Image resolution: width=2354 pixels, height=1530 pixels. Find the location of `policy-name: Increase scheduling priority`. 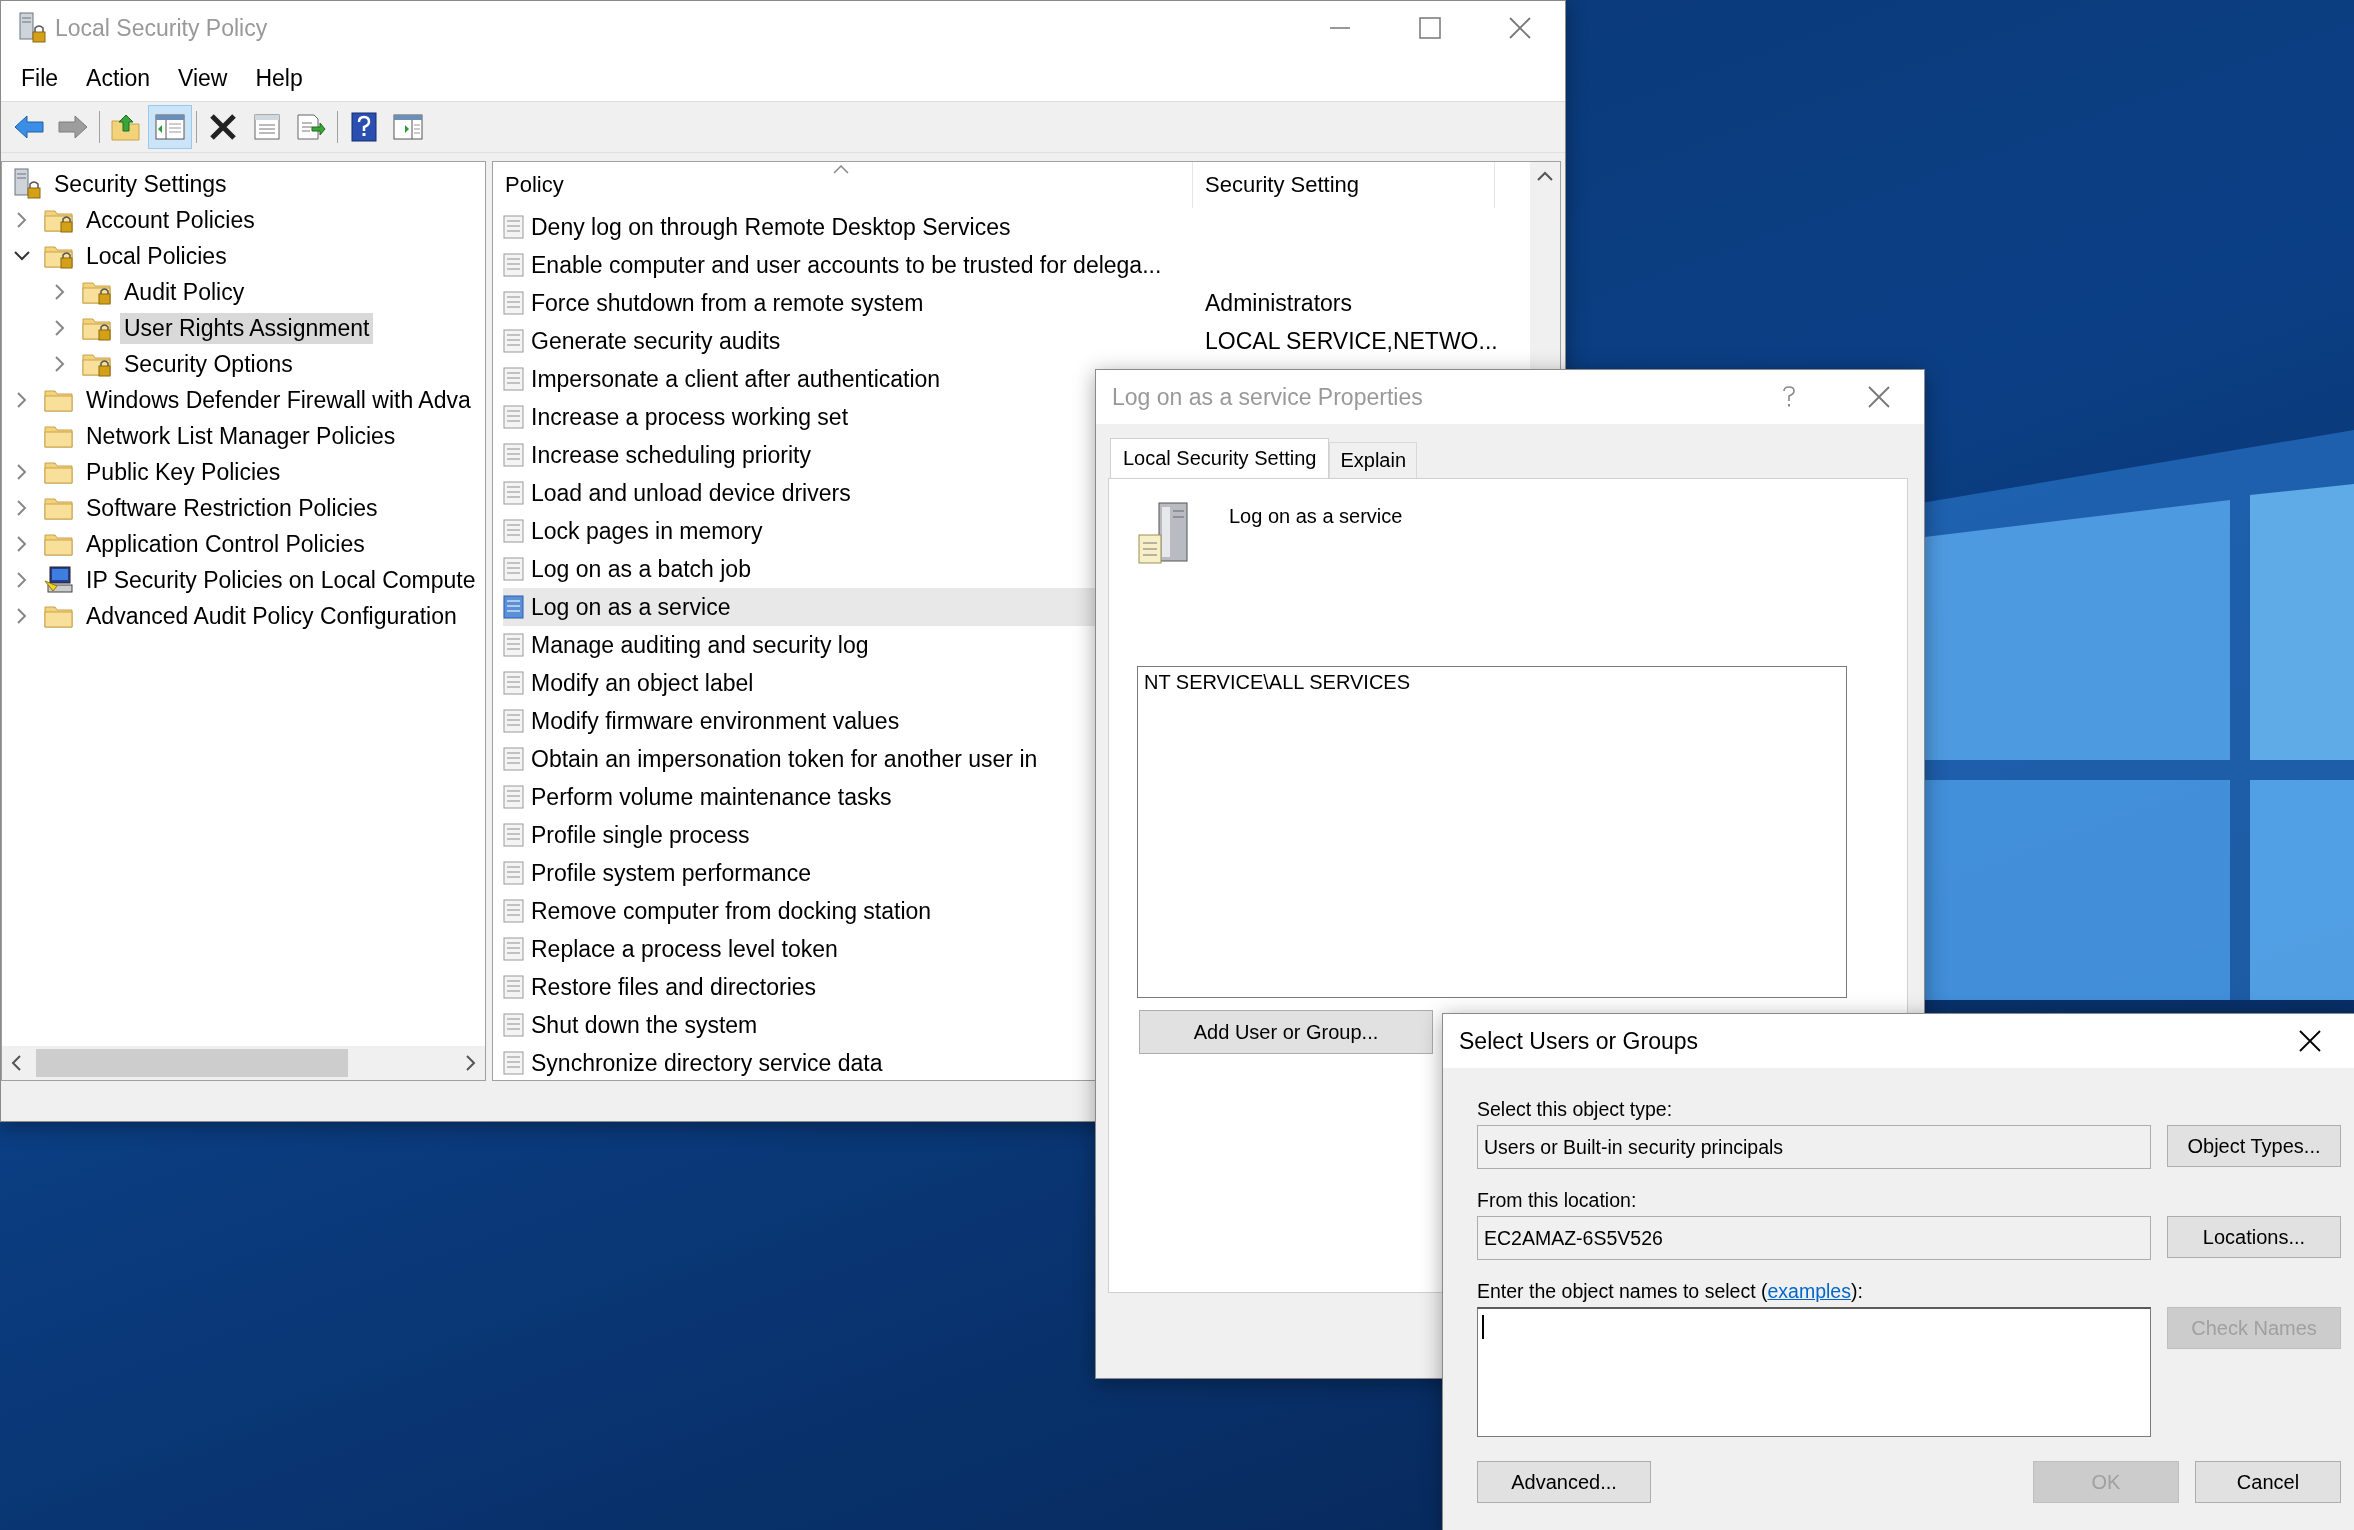

policy-name: Increase scheduling priority is located at coordinates (671, 455).